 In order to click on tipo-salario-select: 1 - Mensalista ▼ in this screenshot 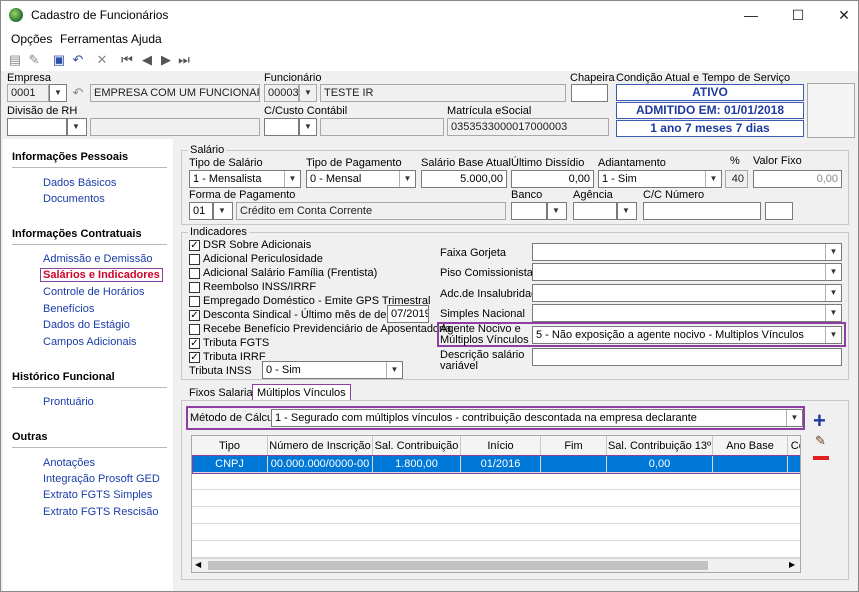, I will do `click(245, 179)`.